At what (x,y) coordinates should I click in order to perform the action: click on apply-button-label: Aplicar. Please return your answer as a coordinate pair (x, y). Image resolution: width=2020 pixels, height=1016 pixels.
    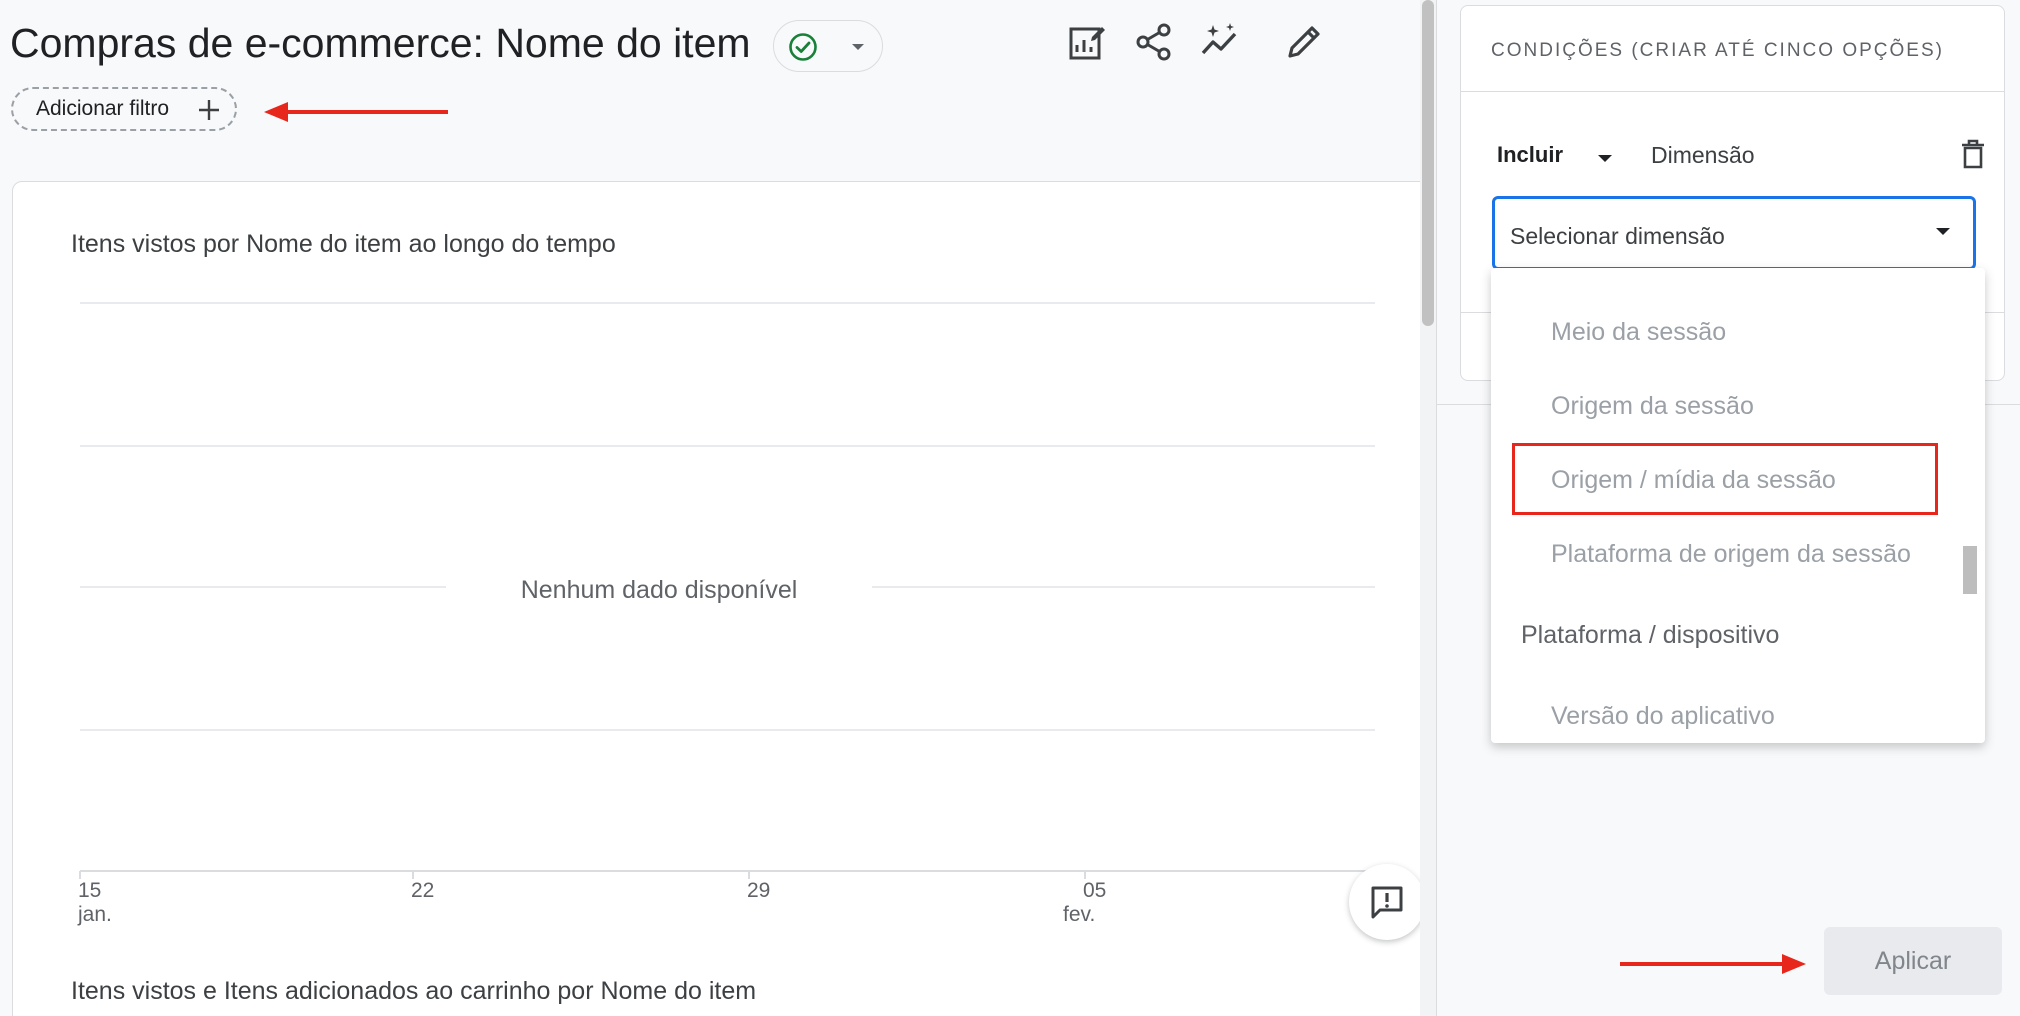
    Looking at the image, I should click on (1913, 960).